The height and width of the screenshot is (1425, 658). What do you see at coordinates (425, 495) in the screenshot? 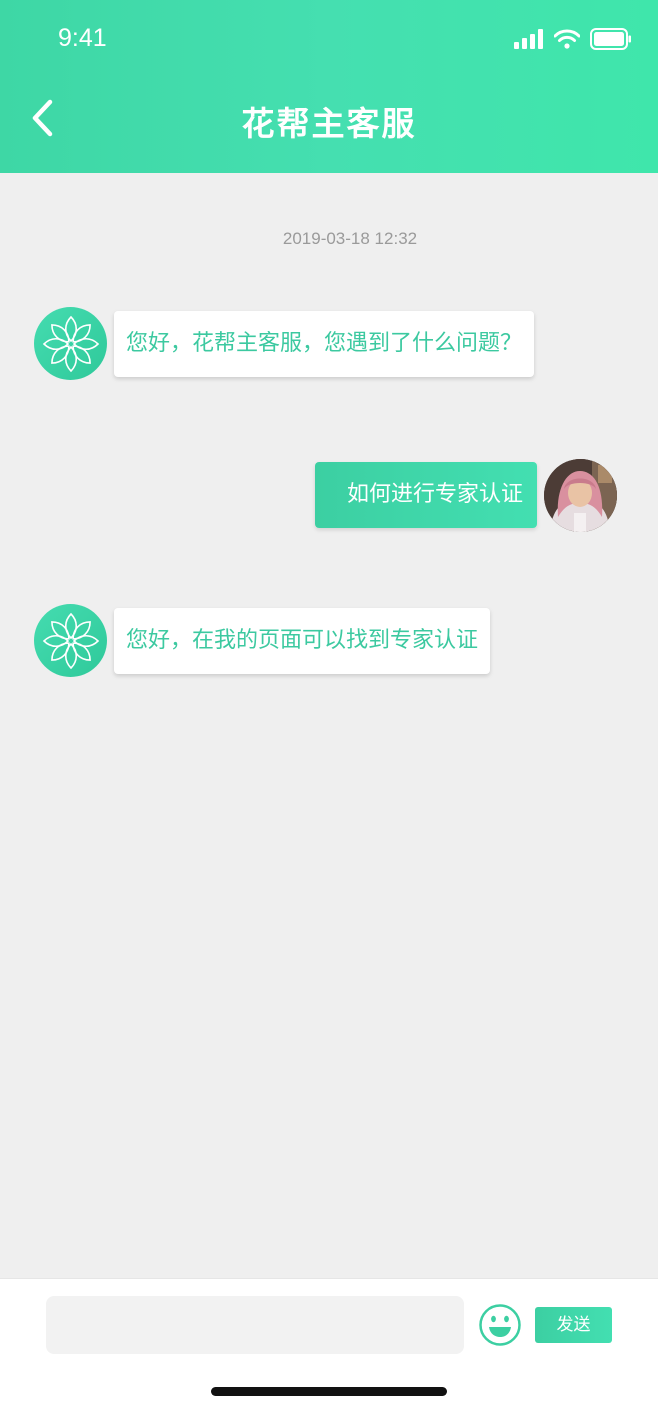
I see `message-bubble-outgoing: 如何进行专家认证` at bounding box center [425, 495].